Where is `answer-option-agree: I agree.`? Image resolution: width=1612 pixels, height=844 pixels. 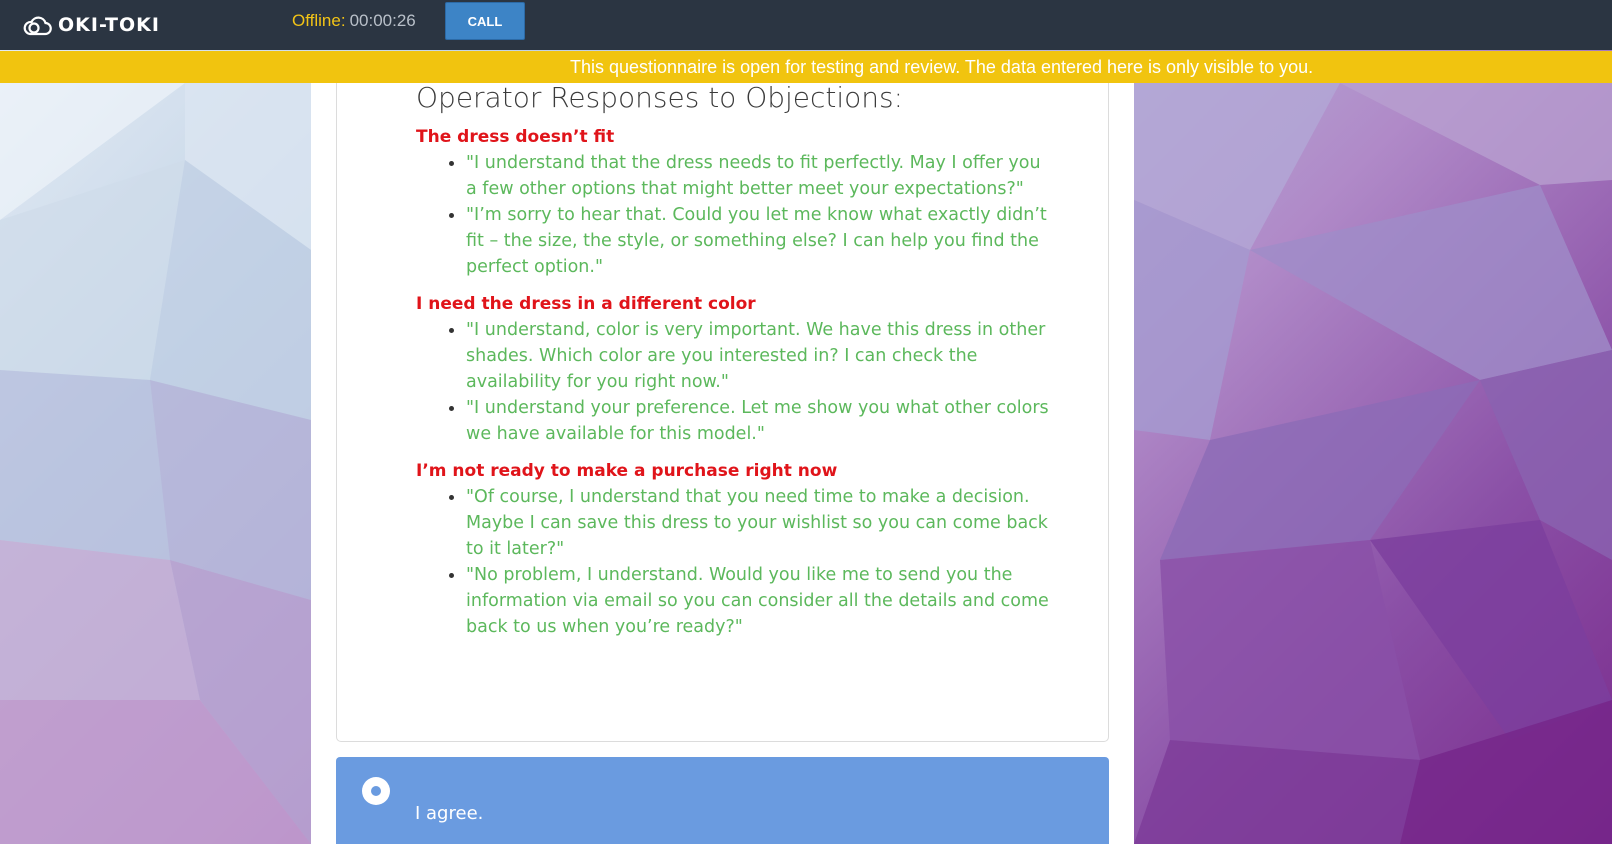 answer-option-agree: I agree. is located at coordinates (722, 800).